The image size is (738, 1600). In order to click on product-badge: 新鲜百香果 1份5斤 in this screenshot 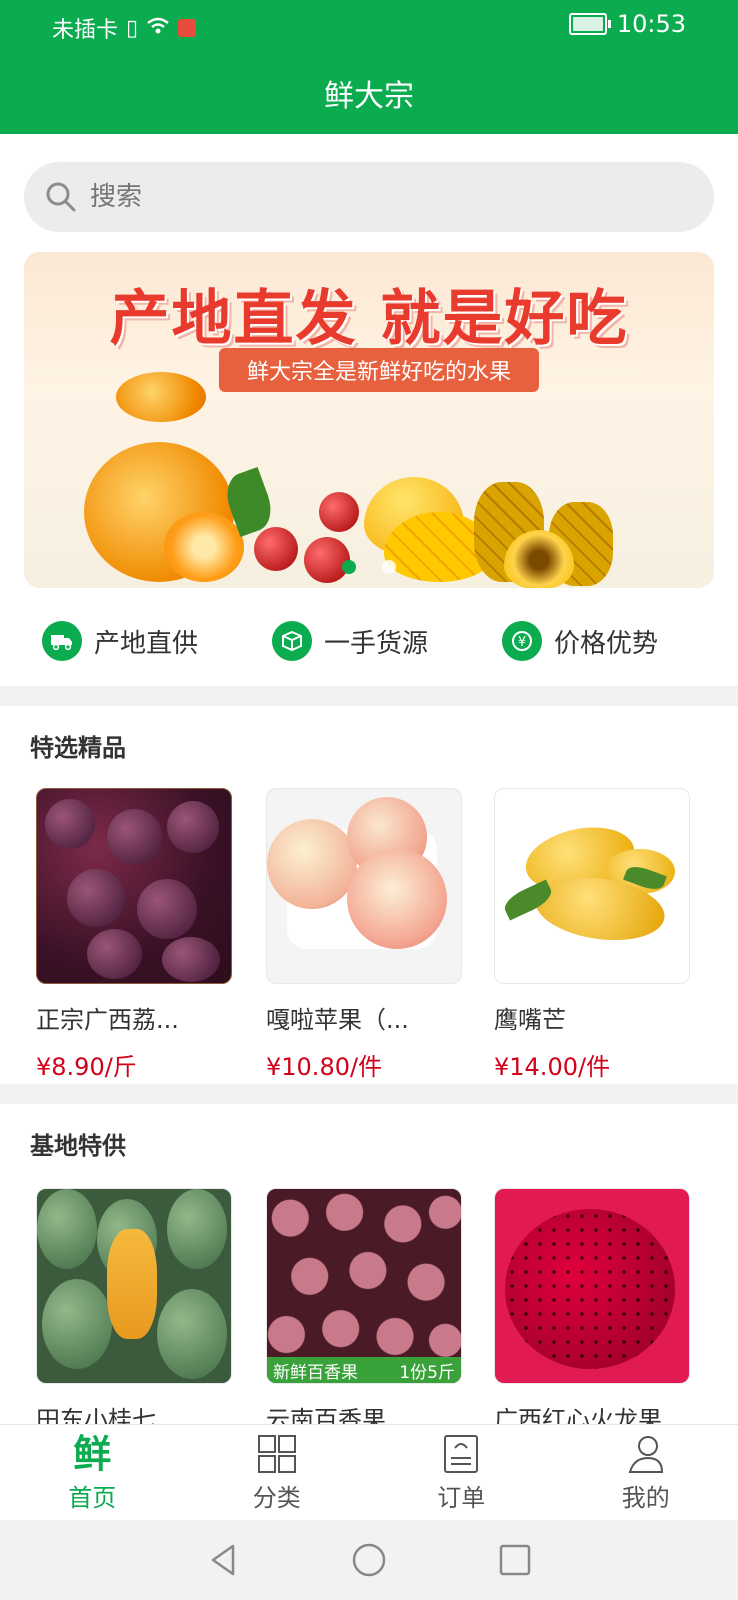, I will do `click(364, 1370)`.